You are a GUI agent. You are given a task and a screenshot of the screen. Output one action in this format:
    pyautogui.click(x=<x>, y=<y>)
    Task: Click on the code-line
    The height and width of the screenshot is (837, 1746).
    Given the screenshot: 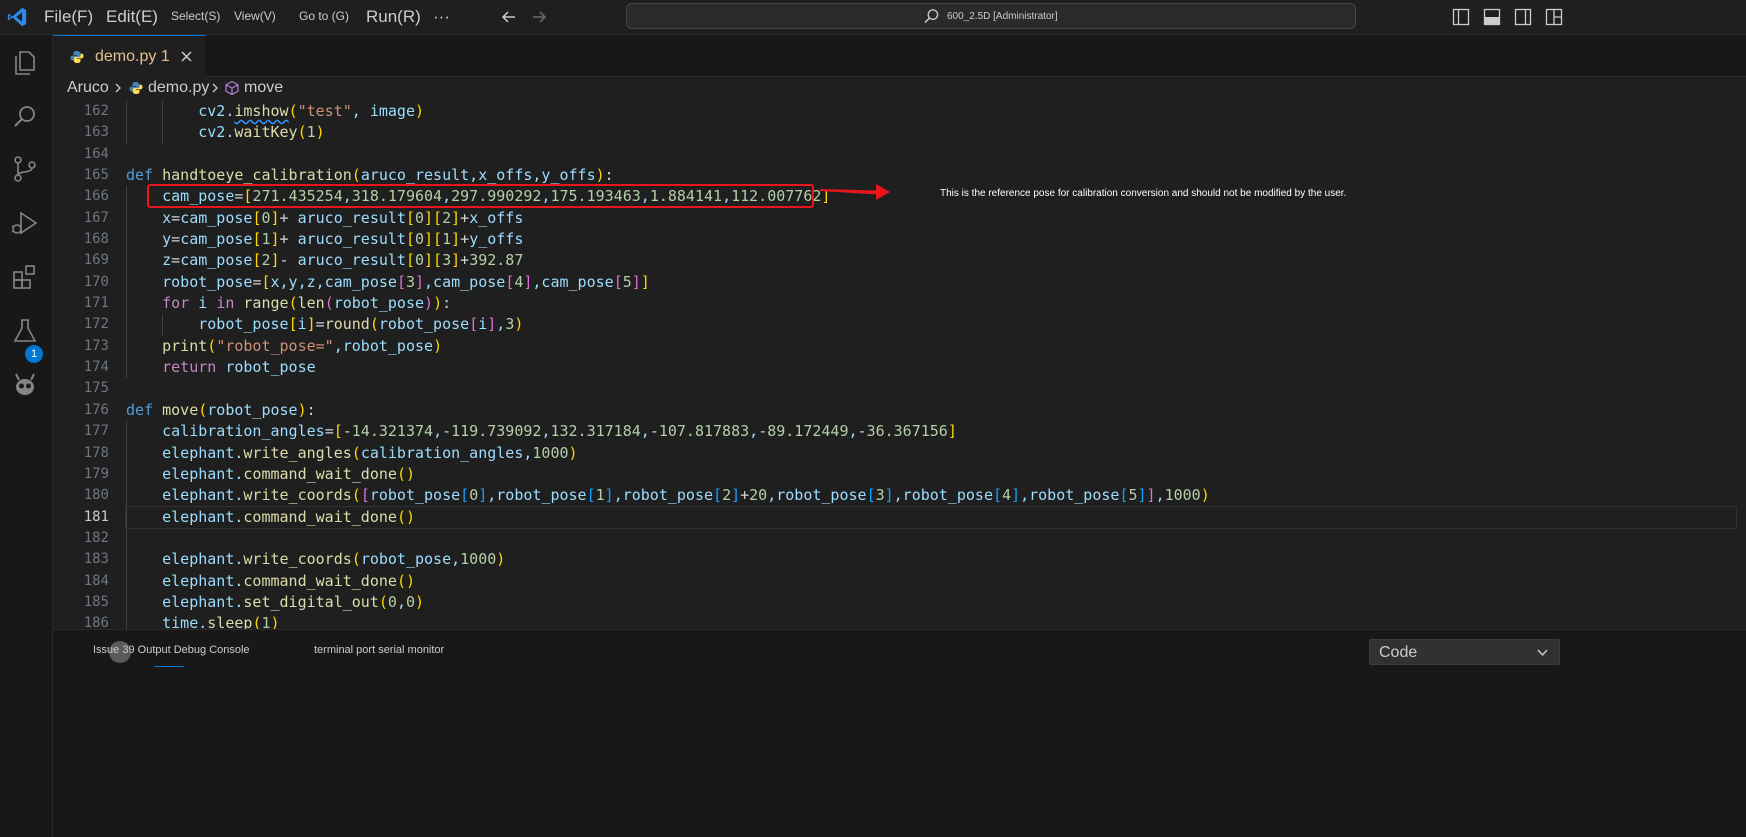 What is the action you would take?
    pyautogui.click(x=931, y=538)
    